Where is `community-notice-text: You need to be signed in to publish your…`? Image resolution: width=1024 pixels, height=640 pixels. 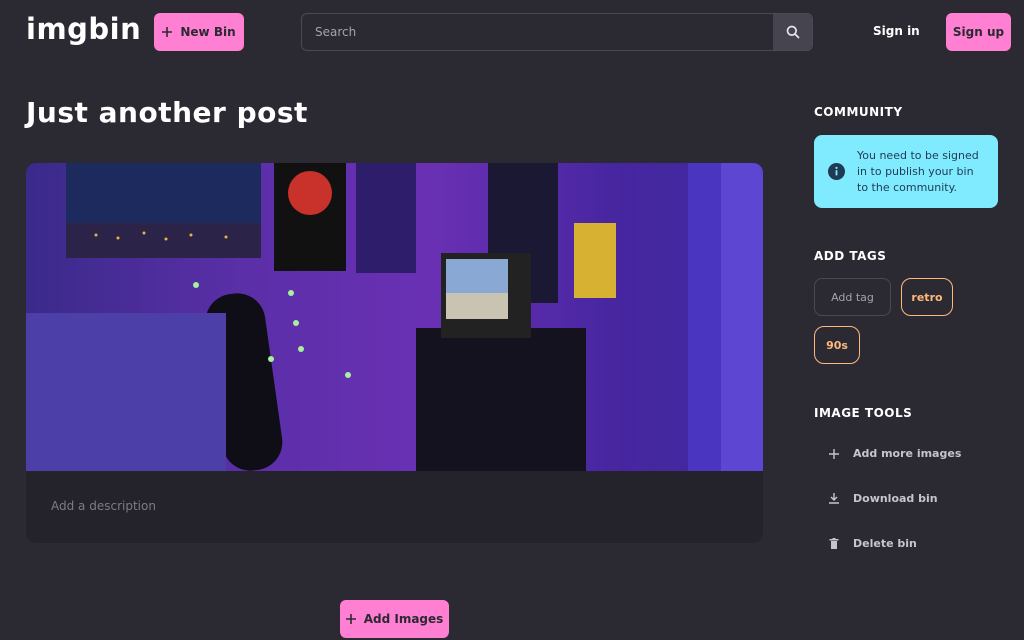 community-notice-text: You need to be signed in to publish your… is located at coordinates (918, 171).